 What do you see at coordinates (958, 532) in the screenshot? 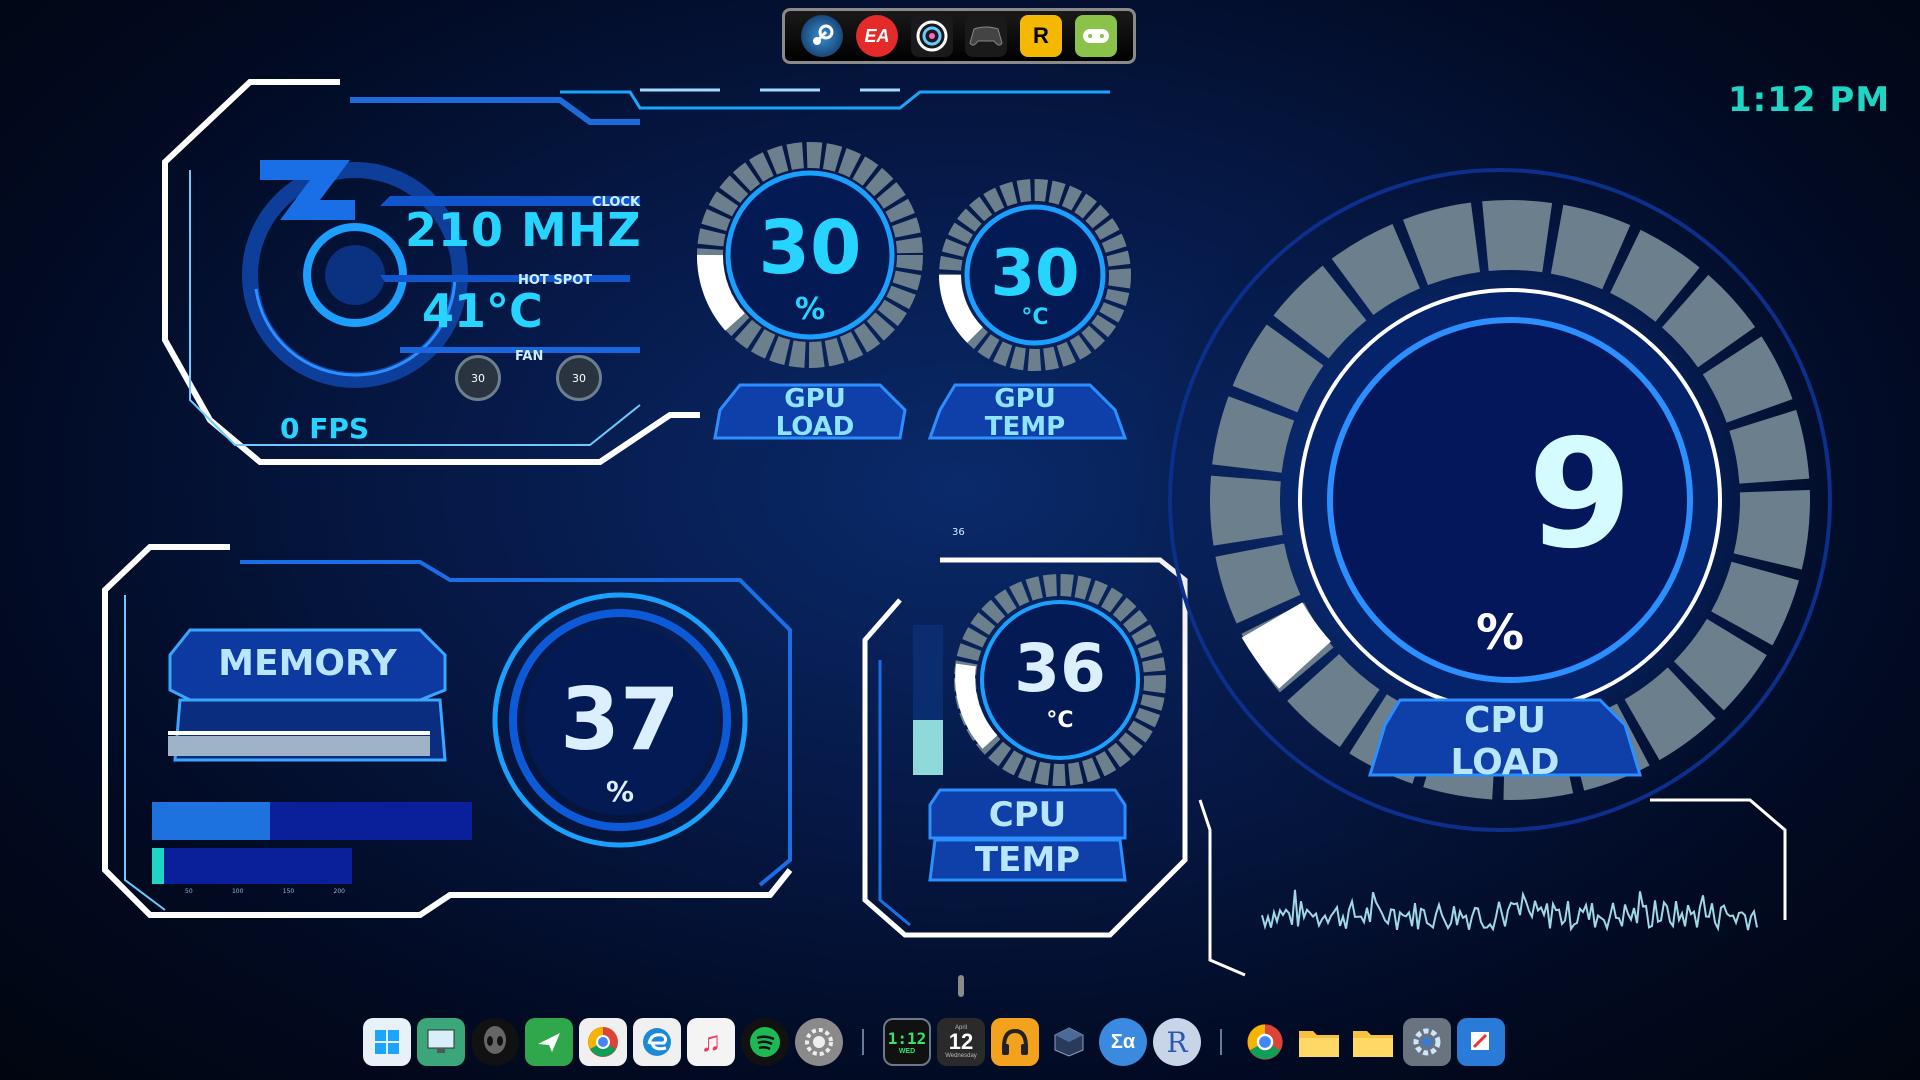
I see `cpu-temp-small-value: 36` at bounding box center [958, 532].